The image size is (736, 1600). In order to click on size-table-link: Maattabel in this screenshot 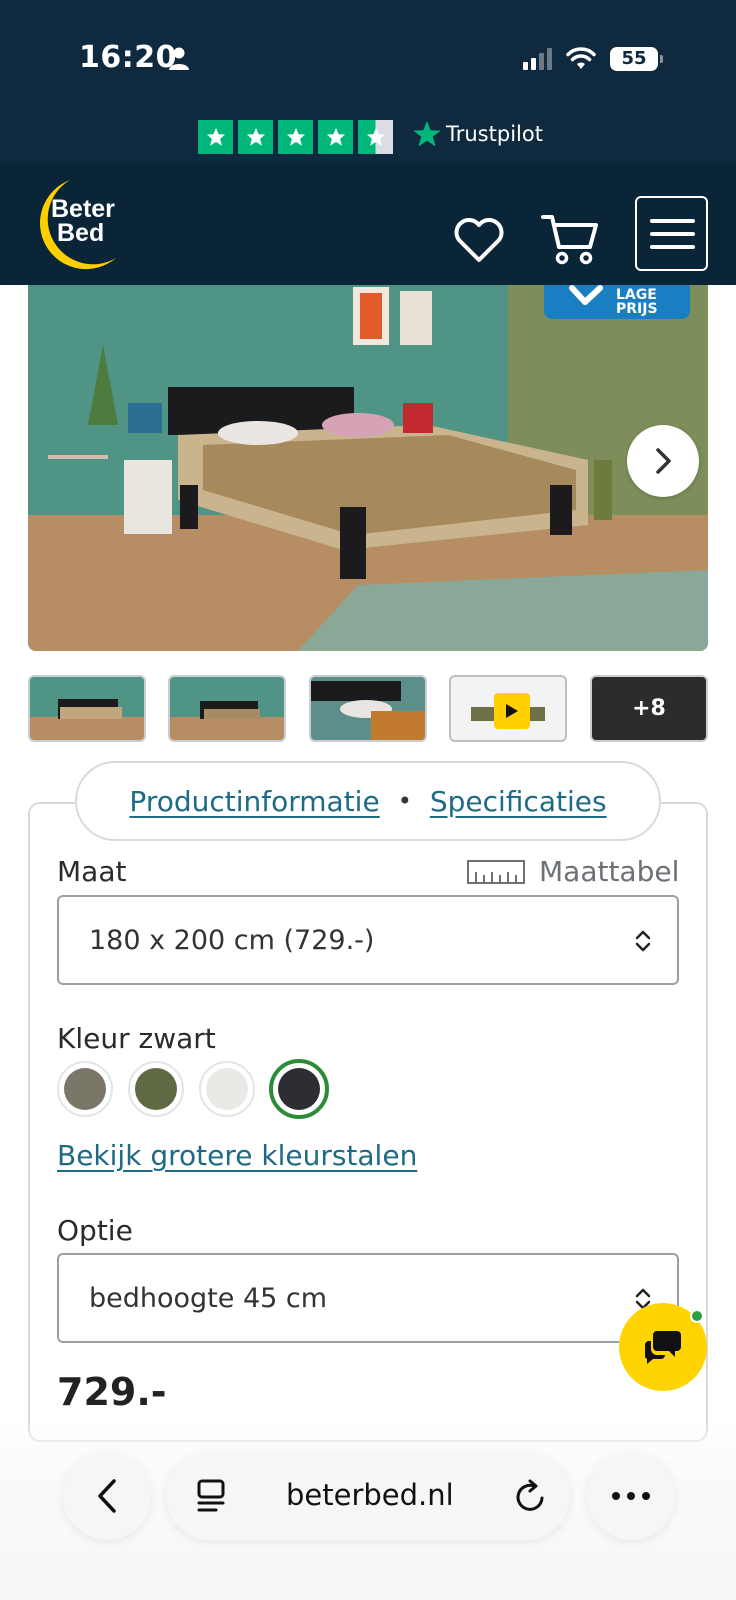, I will do `click(573, 871)`.